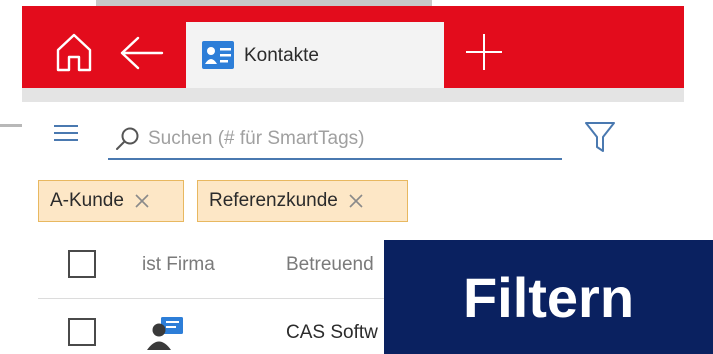  I want to click on filter-funnel-icon, so click(600, 137).